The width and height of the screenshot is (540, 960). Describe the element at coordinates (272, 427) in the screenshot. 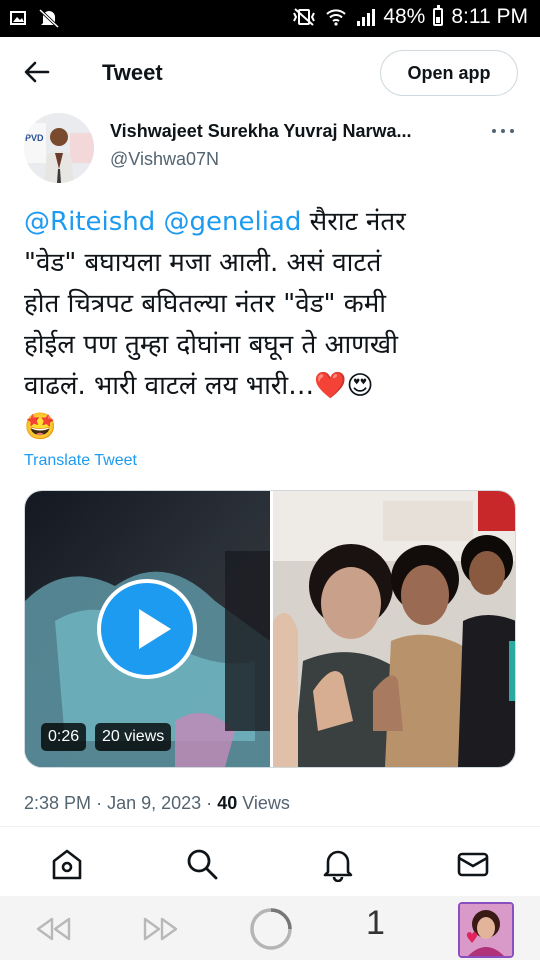

I see `tweet-line-6: 🤩` at that location.